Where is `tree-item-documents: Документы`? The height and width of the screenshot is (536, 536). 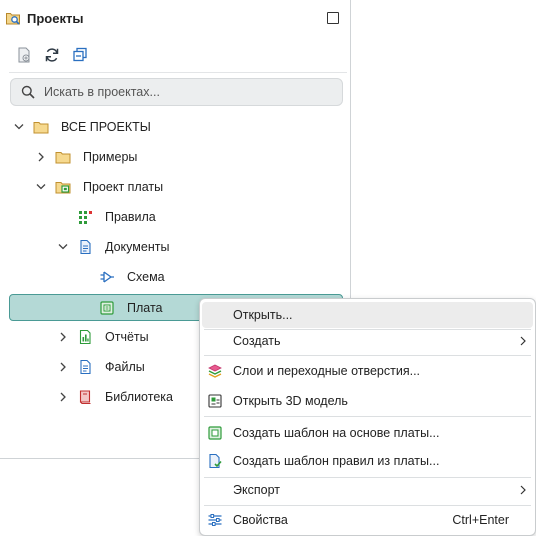 tree-item-documents: Документы is located at coordinates (175, 247).